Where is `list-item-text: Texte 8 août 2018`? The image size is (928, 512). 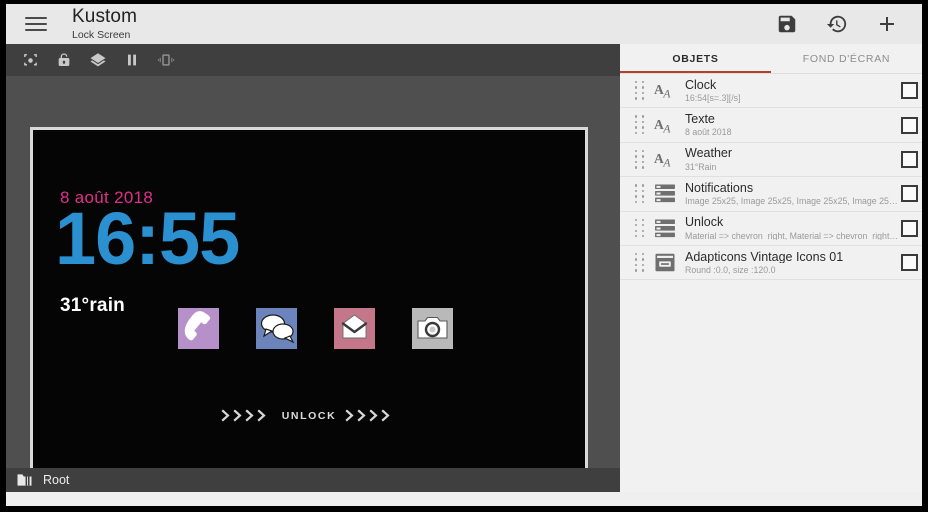 list-item-text: Texte 8 août 2018 is located at coordinates (793, 125).